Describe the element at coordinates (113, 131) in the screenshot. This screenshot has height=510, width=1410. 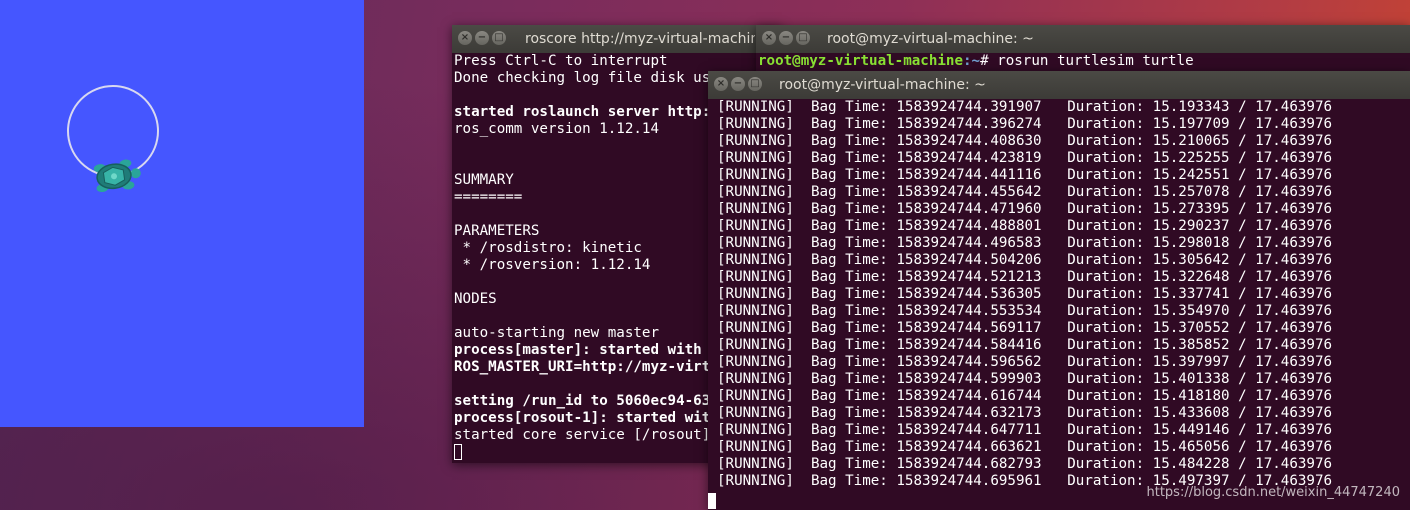
I see `trail-circle` at that location.